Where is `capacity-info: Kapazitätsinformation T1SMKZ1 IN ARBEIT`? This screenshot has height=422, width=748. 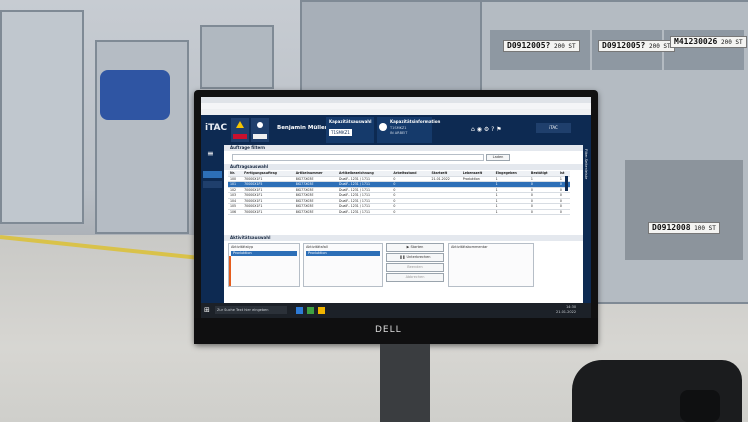
capacity-info: Kapazitätsinformation T1SMKZ1 IN ARBEIT is located at coordinates (408, 130).